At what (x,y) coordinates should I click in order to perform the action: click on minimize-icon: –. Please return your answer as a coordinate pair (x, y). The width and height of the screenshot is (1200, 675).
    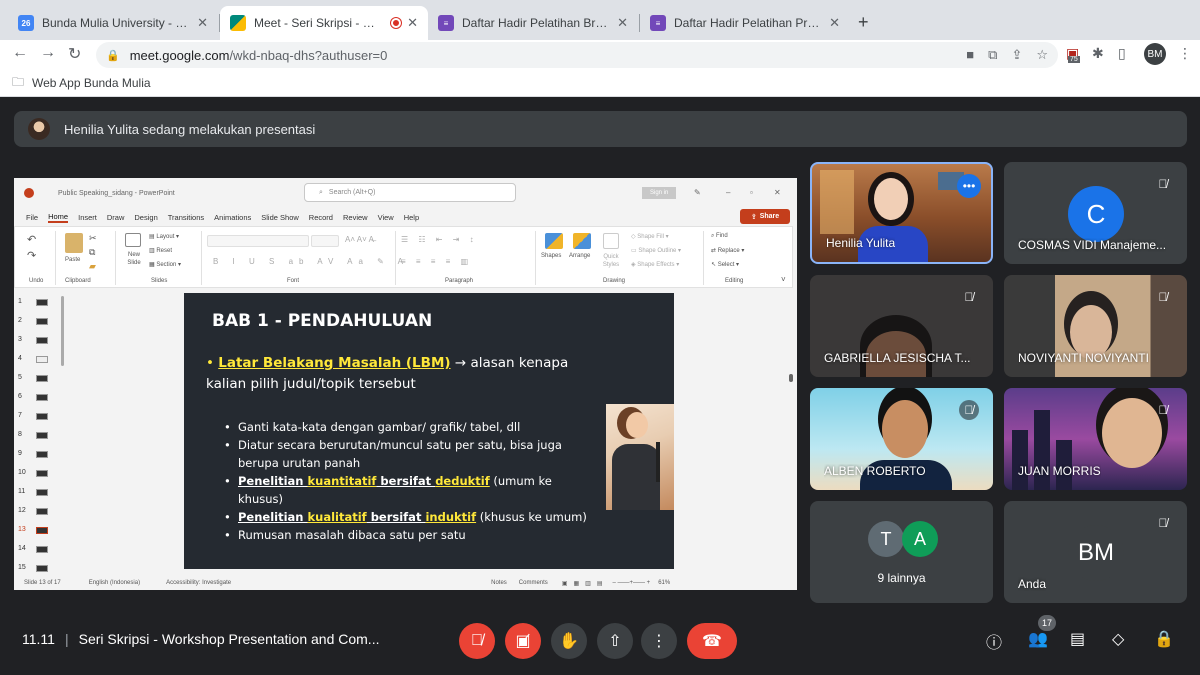
    Looking at the image, I should click on (728, 192).